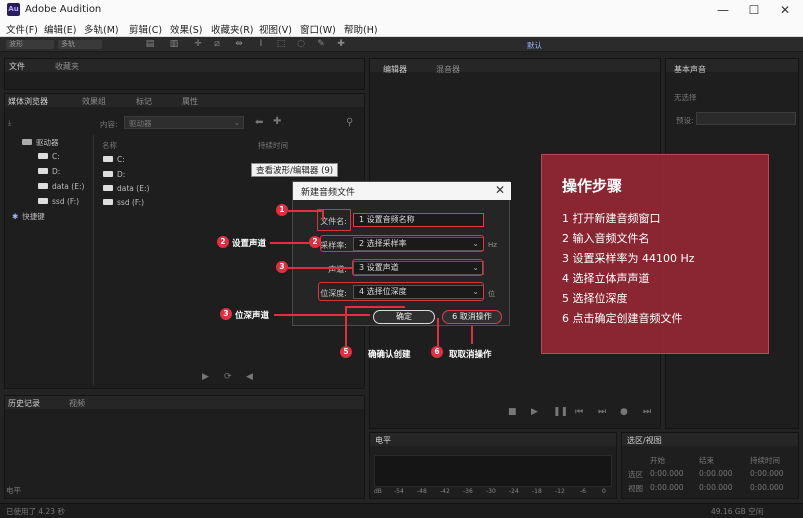 This screenshot has width=803, height=518. What do you see at coordinates (109, 124) in the screenshot?
I see `content-label: 内容:` at bounding box center [109, 124].